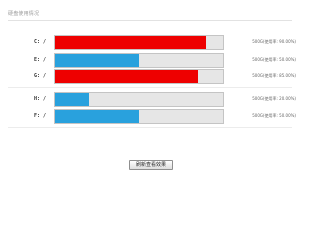  I want to click on refresh-button: 刷新查看效果, so click(151, 165).